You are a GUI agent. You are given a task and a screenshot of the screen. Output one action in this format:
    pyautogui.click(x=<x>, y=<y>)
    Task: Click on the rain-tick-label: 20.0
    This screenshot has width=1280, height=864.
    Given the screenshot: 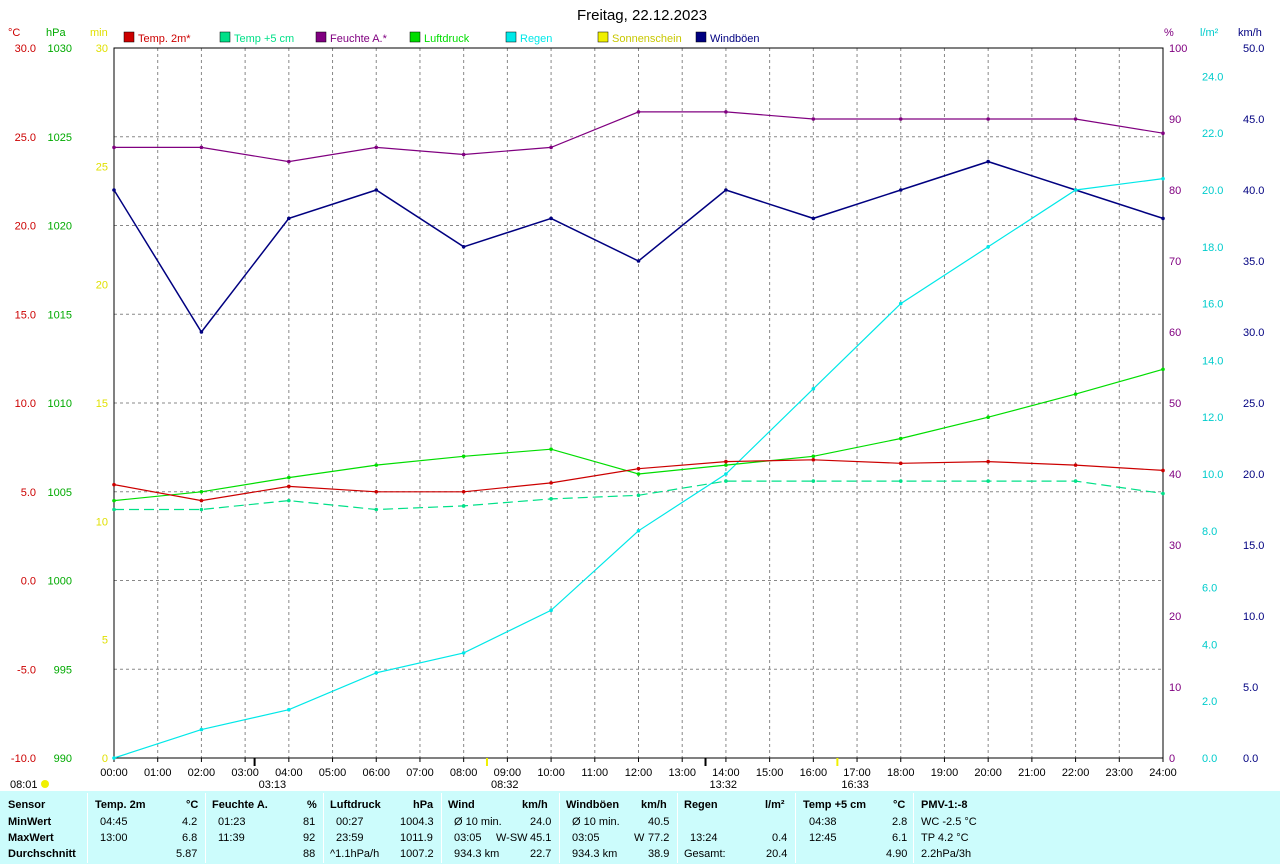 What is the action you would take?
    pyautogui.click(x=1212, y=191)
    